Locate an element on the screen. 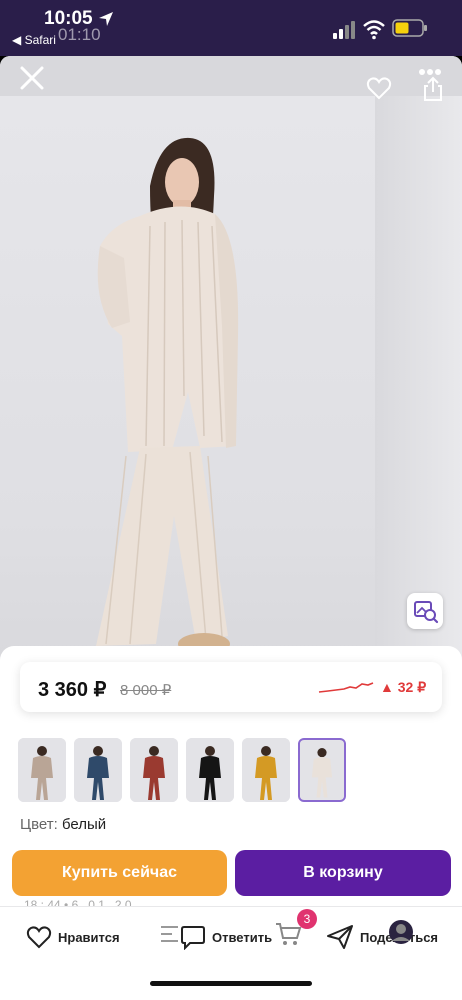 The width and height of the screenshot is (462, 1000). buy-now-button: Купить сейчас is located at coordinates (119, 873).